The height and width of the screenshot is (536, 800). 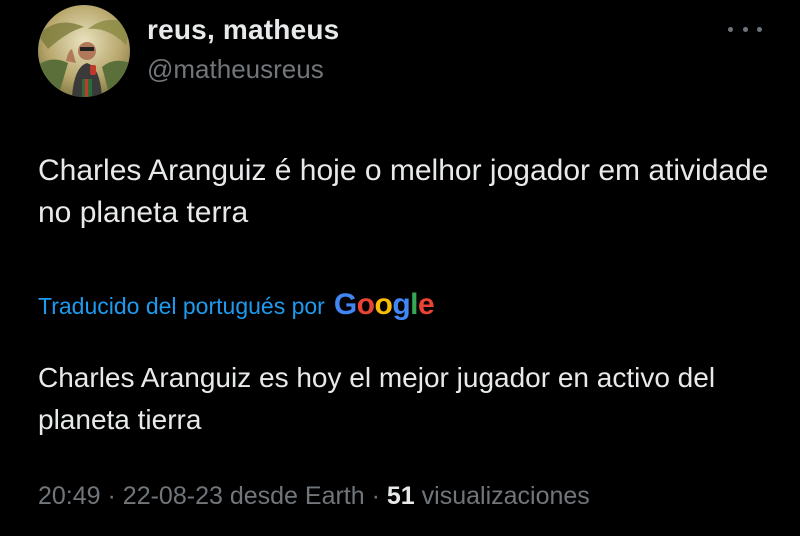 I want to click on translation-attribution: Traducido del portugués por Google, so click(x=236, y=305).